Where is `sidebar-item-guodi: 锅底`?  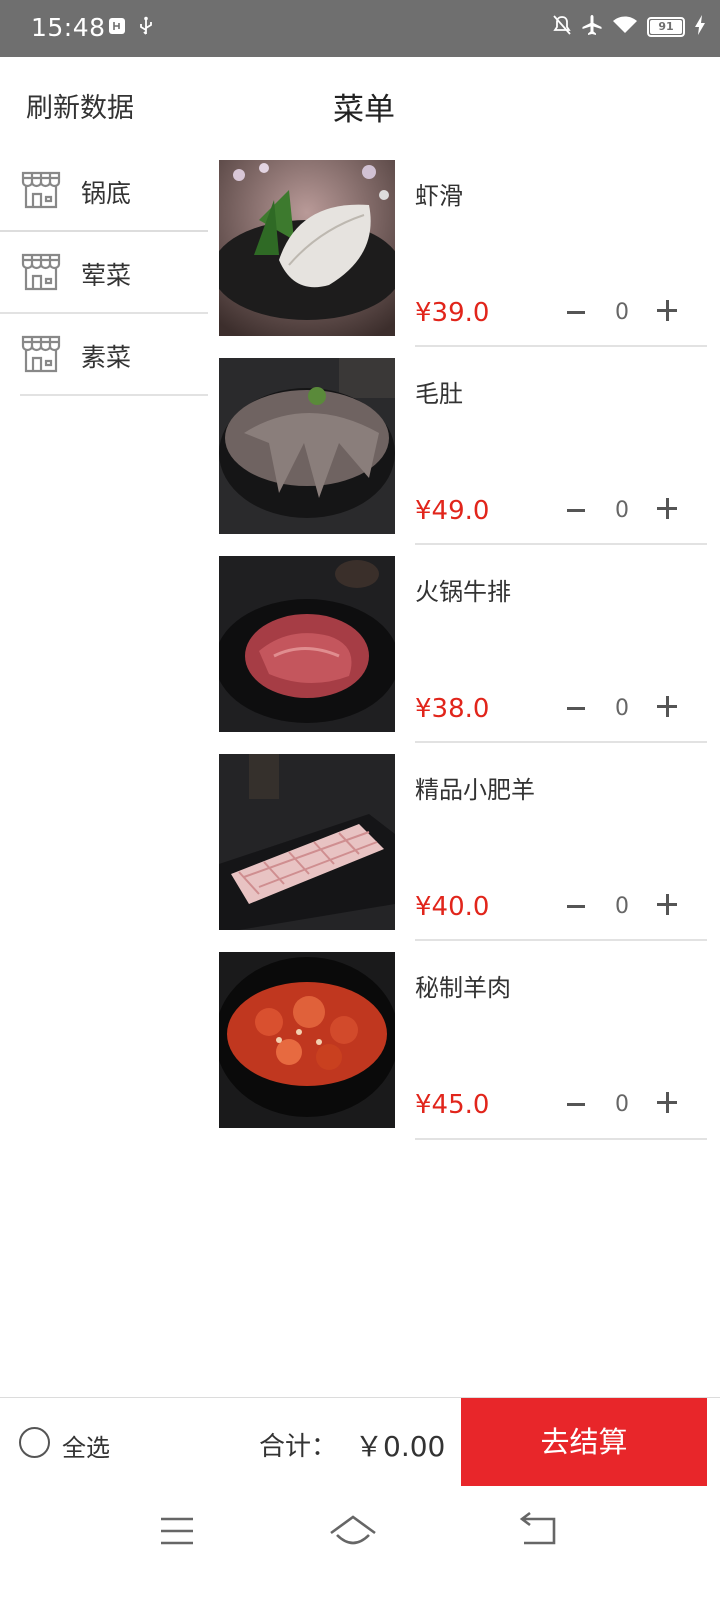 sidebar-item-guodi: 锅底 is located at coordinates (104, 191).